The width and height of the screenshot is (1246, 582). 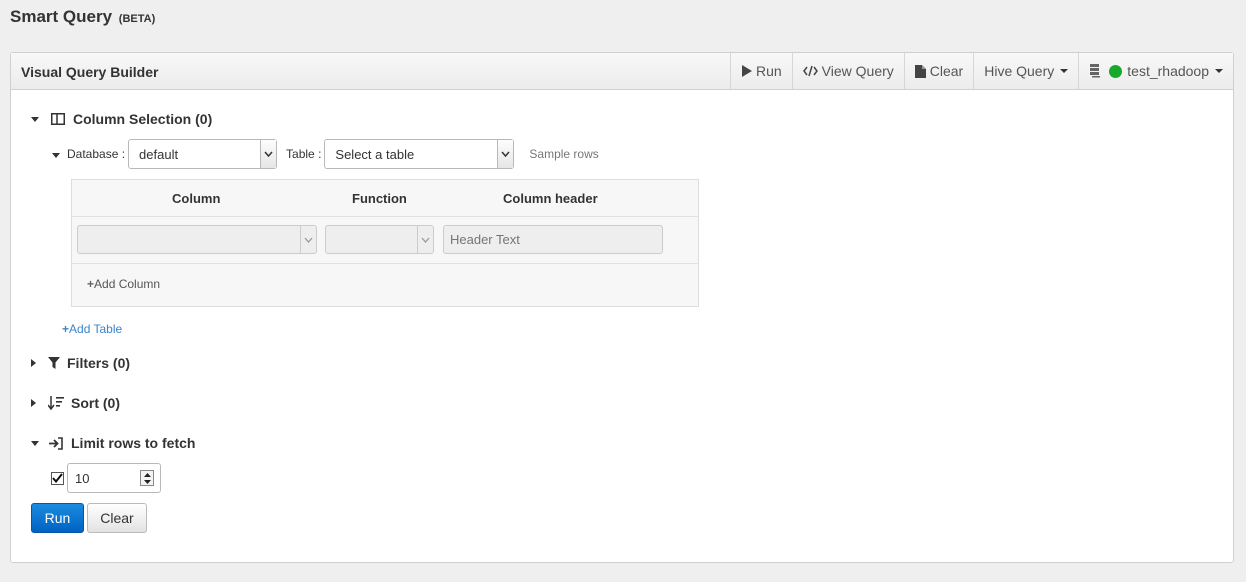 I want to click on sort-icon, so click(x=56, y=403).